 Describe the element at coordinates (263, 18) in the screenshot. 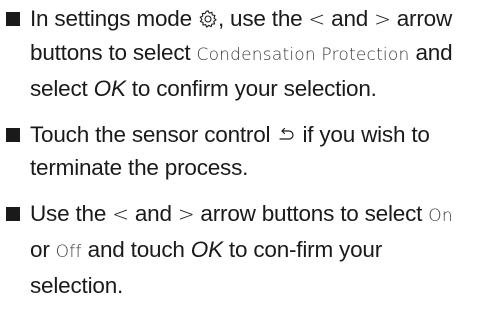

I see `text: , use the` at that location.